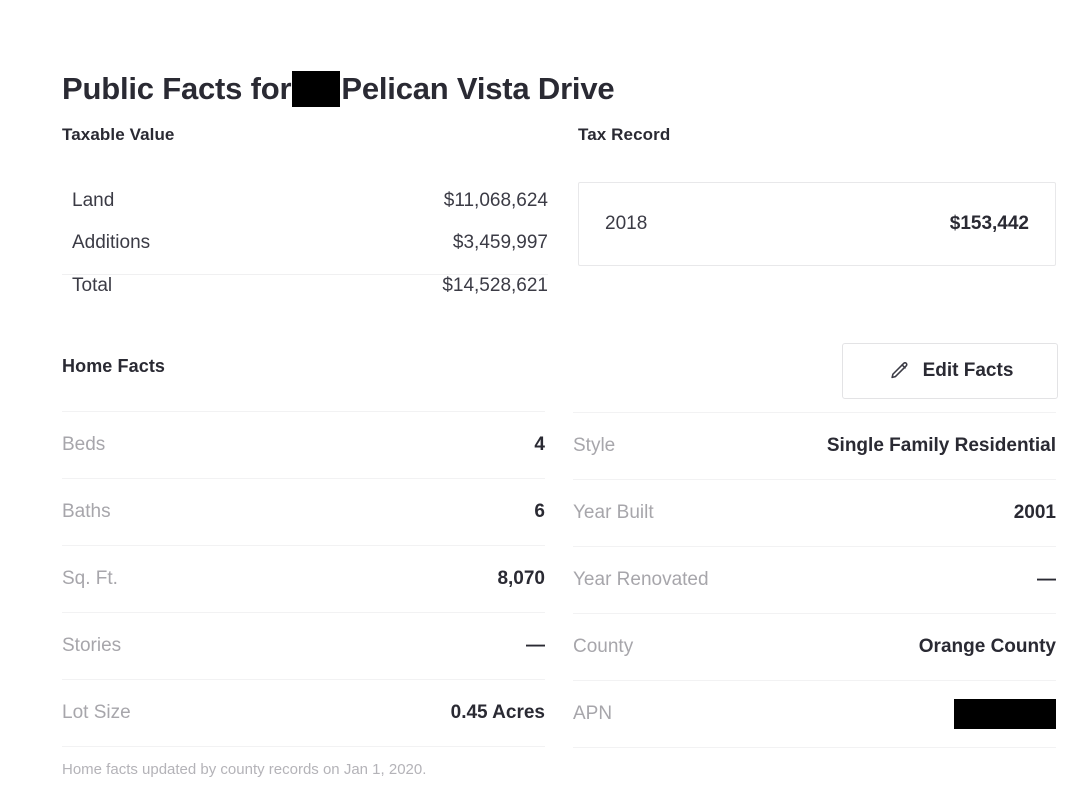 This screenshot has height=805, width=1080. I want to click on edit-facts-button: Edit Facts, so click(950, 371).